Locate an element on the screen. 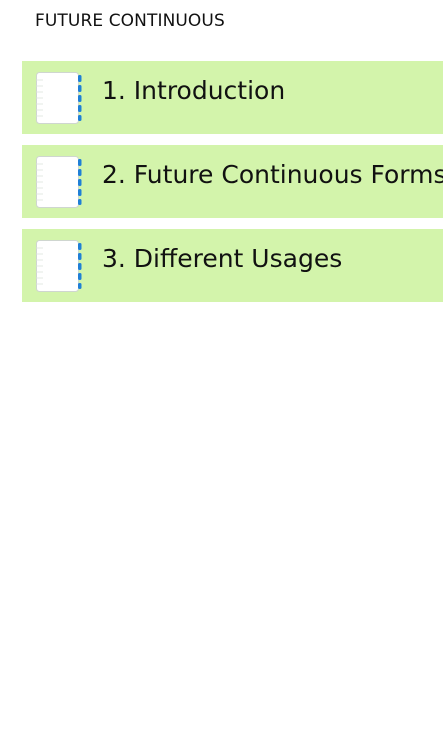  lesson-item-label: 1. Introduction is located at coordinates (194, 90).